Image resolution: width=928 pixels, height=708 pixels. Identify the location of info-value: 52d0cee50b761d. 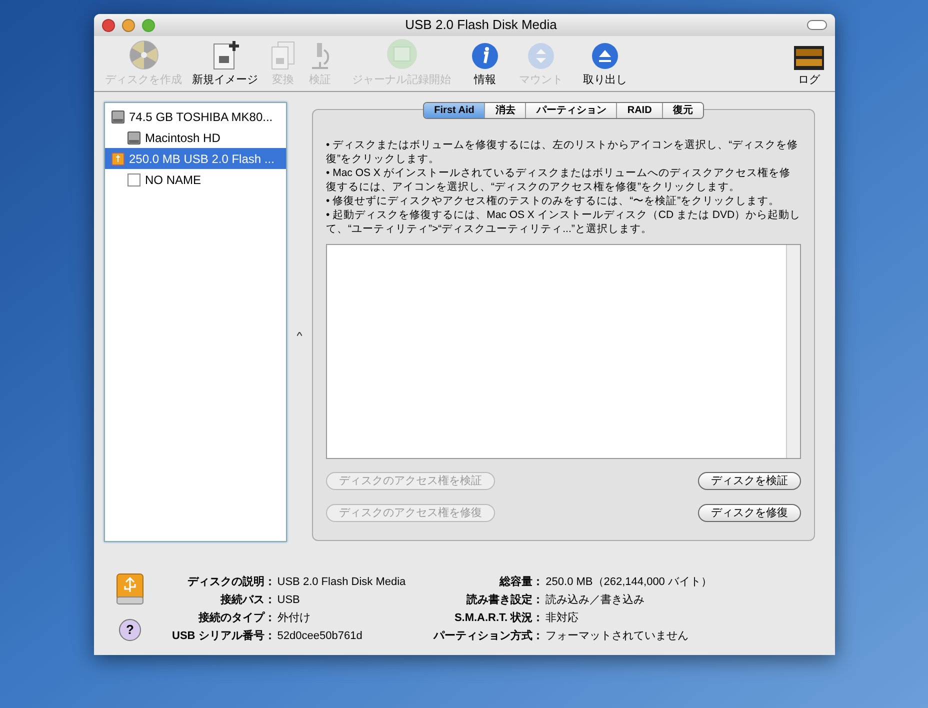
(320, 636).